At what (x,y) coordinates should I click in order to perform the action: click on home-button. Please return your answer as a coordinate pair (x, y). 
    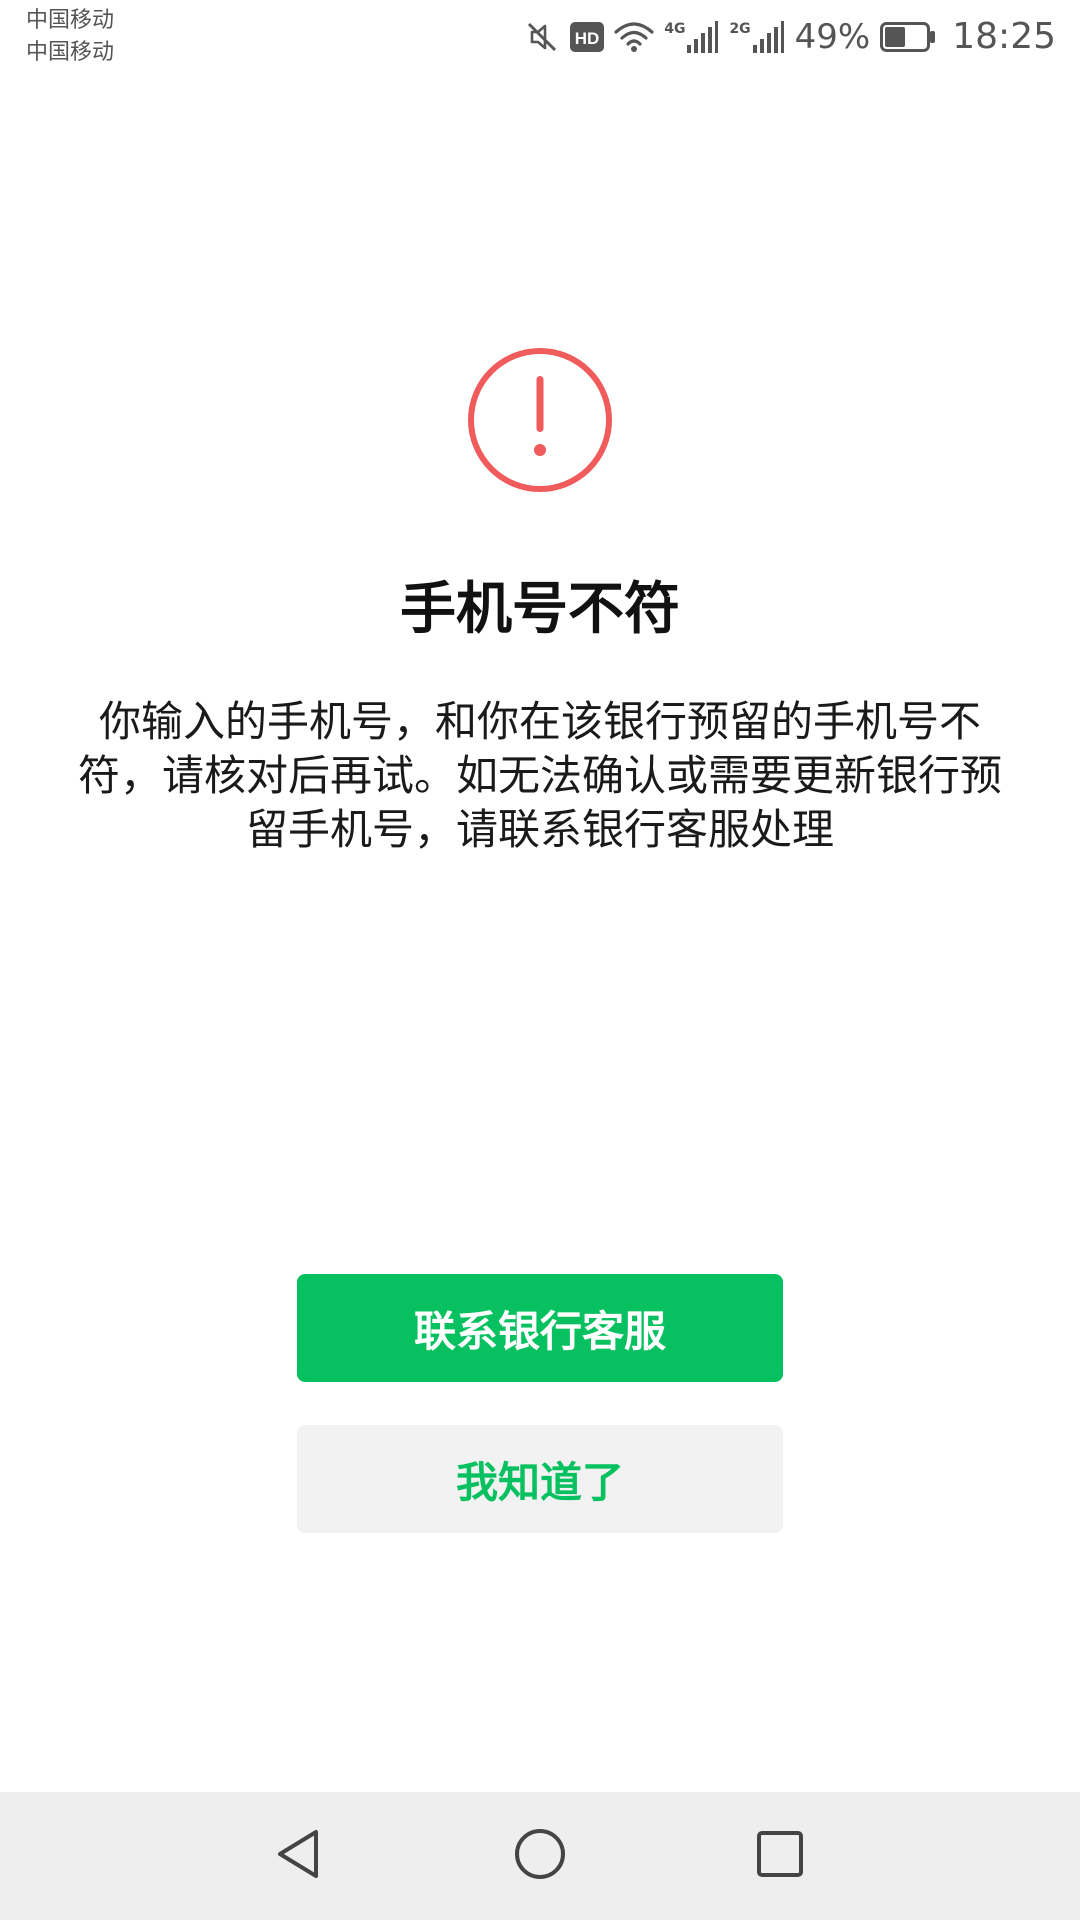
    Looking at the image, I should click on (540, 1856).